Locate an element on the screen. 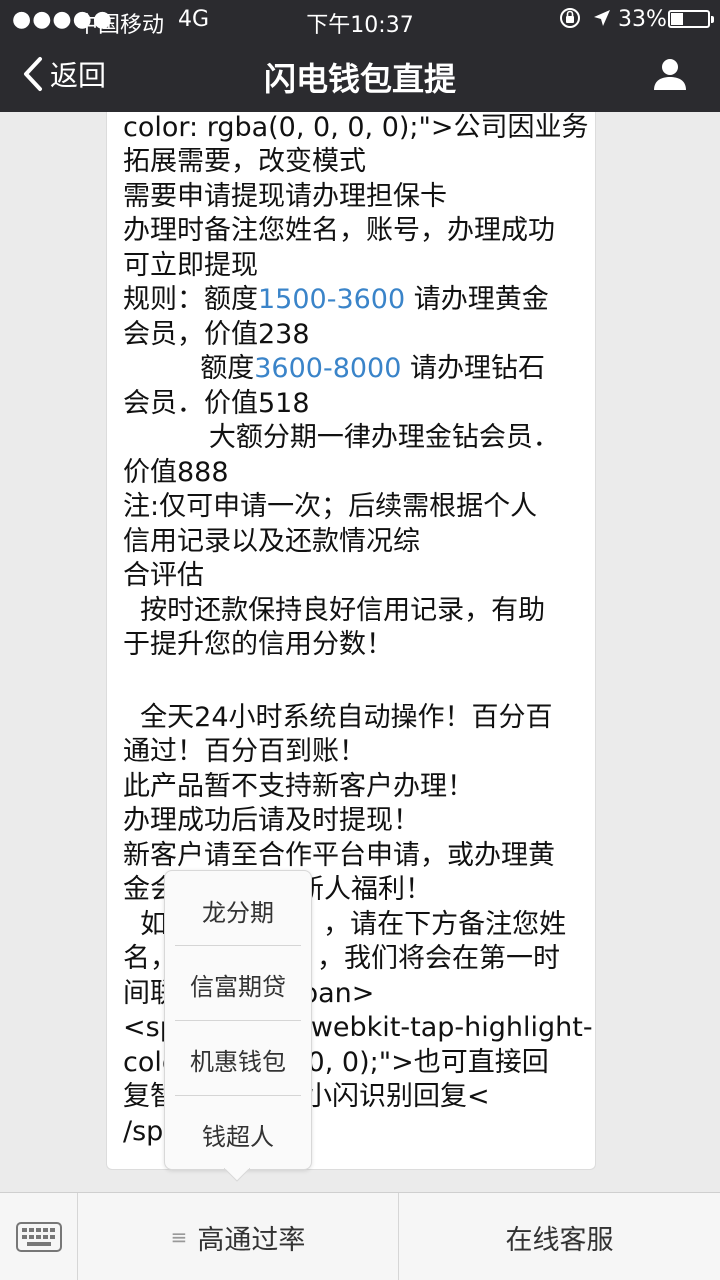 This screenshot has width=720, height=1280. popup-submenu: 龙分期 信富期贷 机惠钱包 钱超人 is located at coordinates (238, 1020).